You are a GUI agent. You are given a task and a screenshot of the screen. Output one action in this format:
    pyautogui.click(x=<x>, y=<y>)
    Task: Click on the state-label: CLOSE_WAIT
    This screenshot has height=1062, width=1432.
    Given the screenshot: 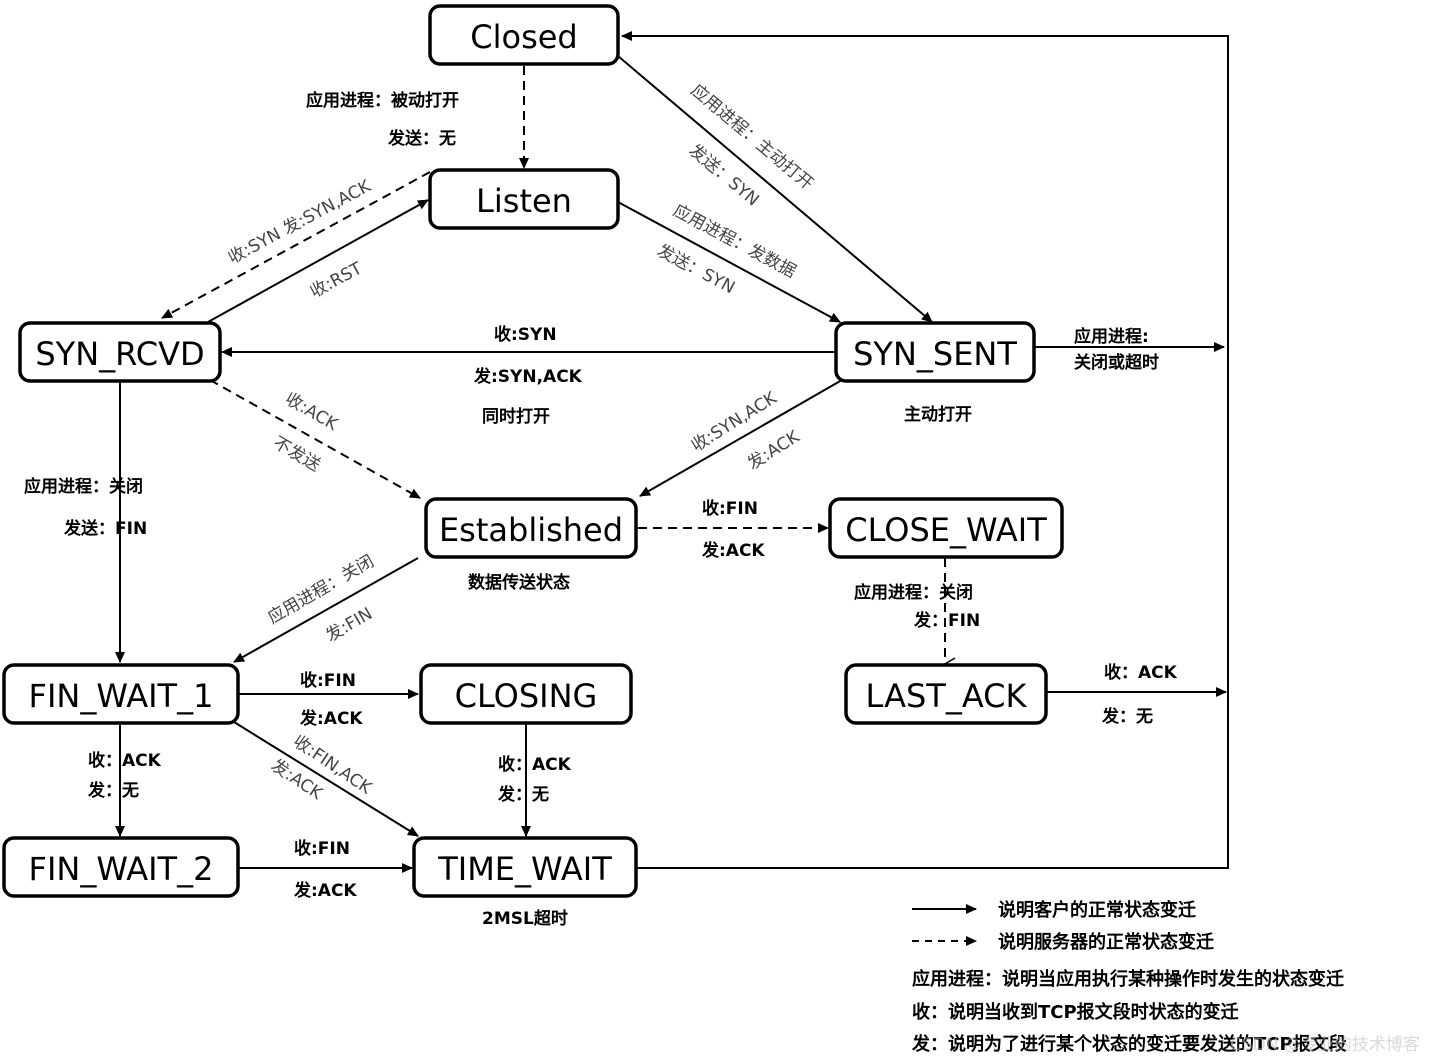 What is the action you would take?
    pyautogui.click(x=946, y=530)
    